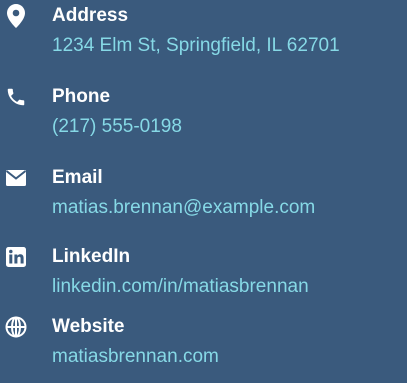 The height and width of the screenshot is (383, 407). I want to click on globe-icon, so click(16, 327).